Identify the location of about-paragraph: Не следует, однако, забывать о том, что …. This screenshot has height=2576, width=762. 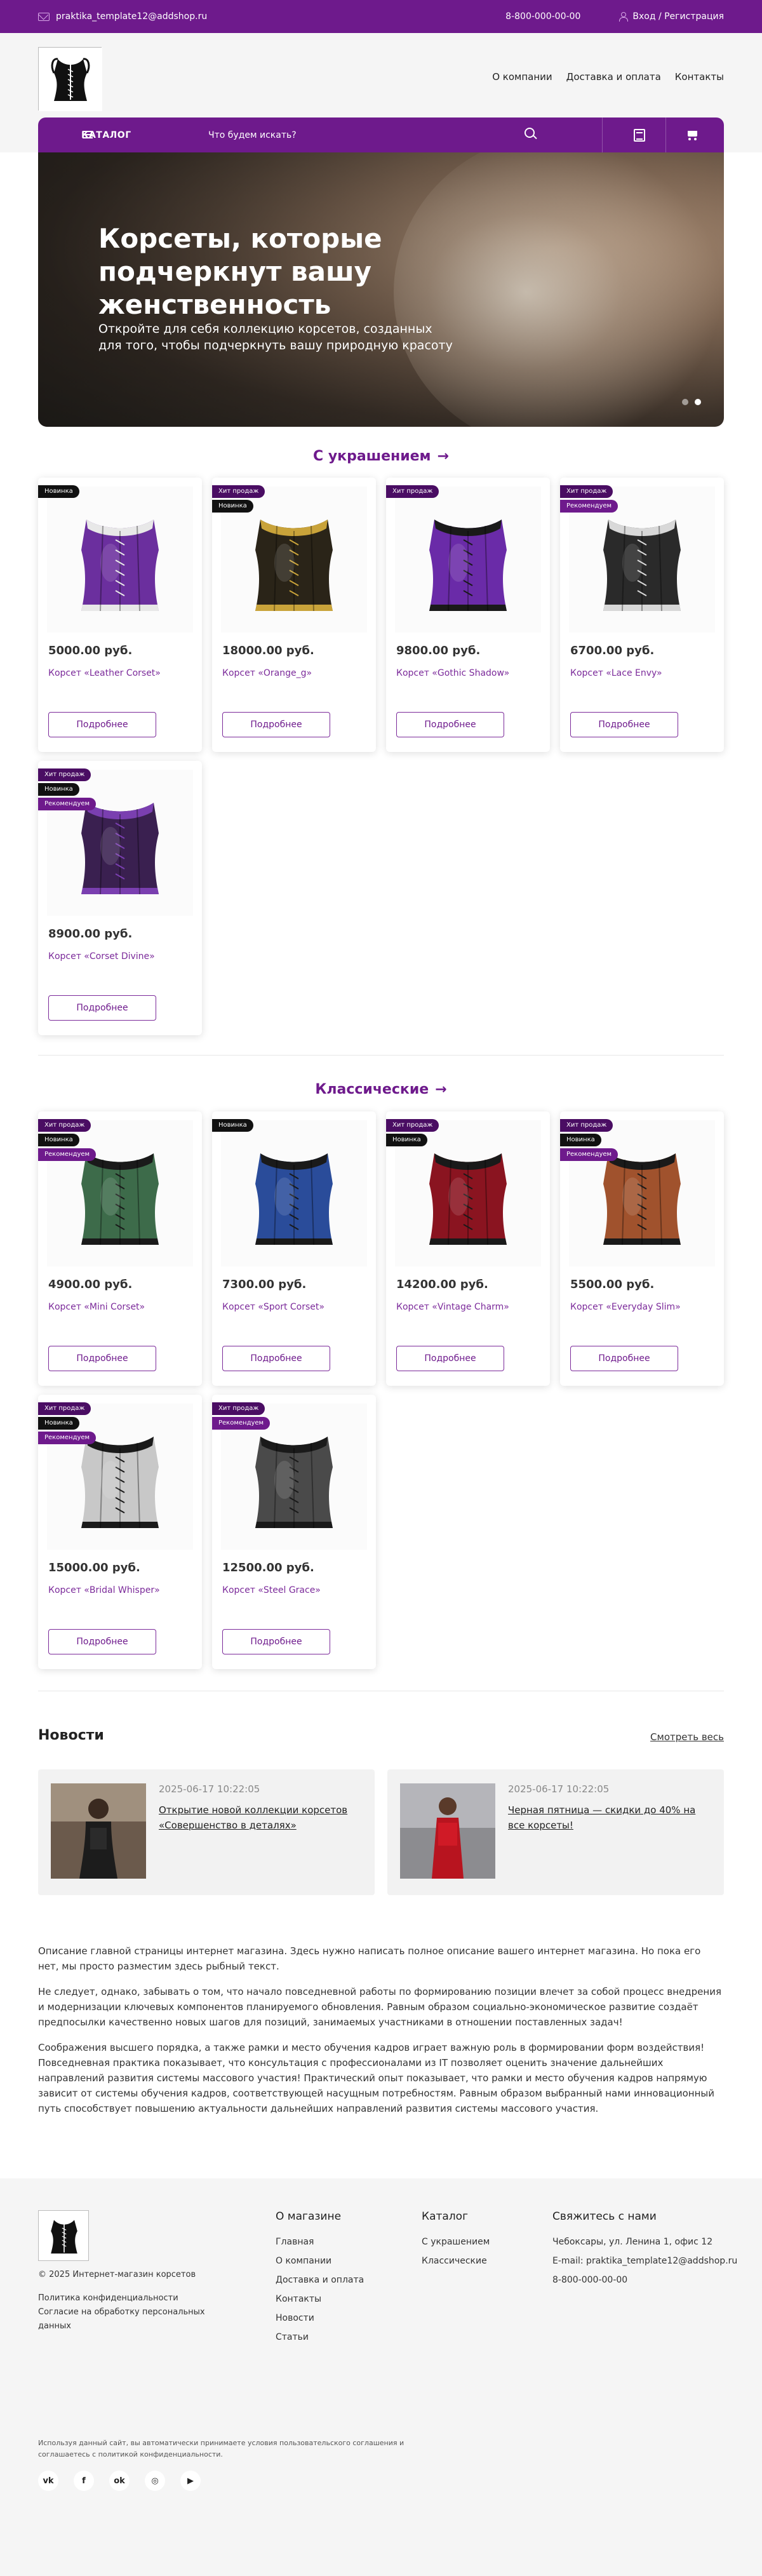
(380, 2007).